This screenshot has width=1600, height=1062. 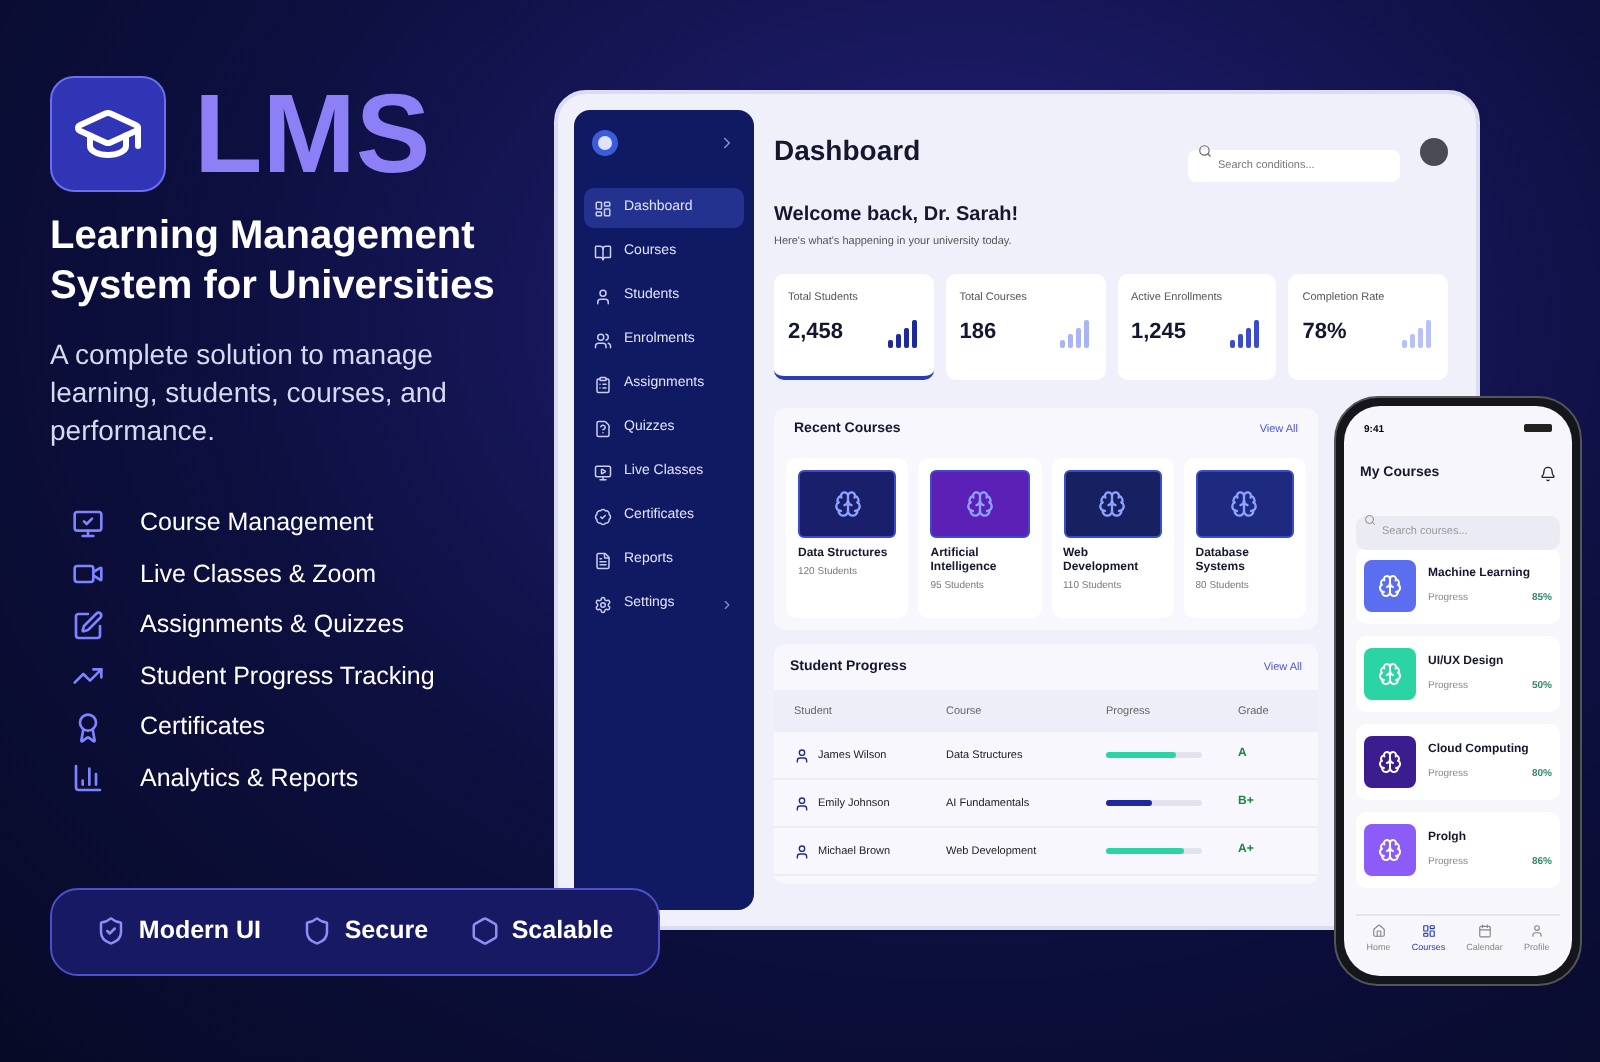 I want to click on app-logo-icon, so click(x=605, y=143).